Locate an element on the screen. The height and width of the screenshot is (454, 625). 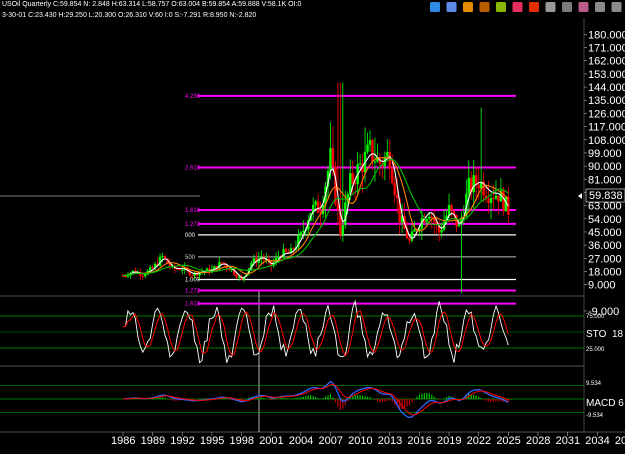
ruler-icon is located at coordinates (517, 7).